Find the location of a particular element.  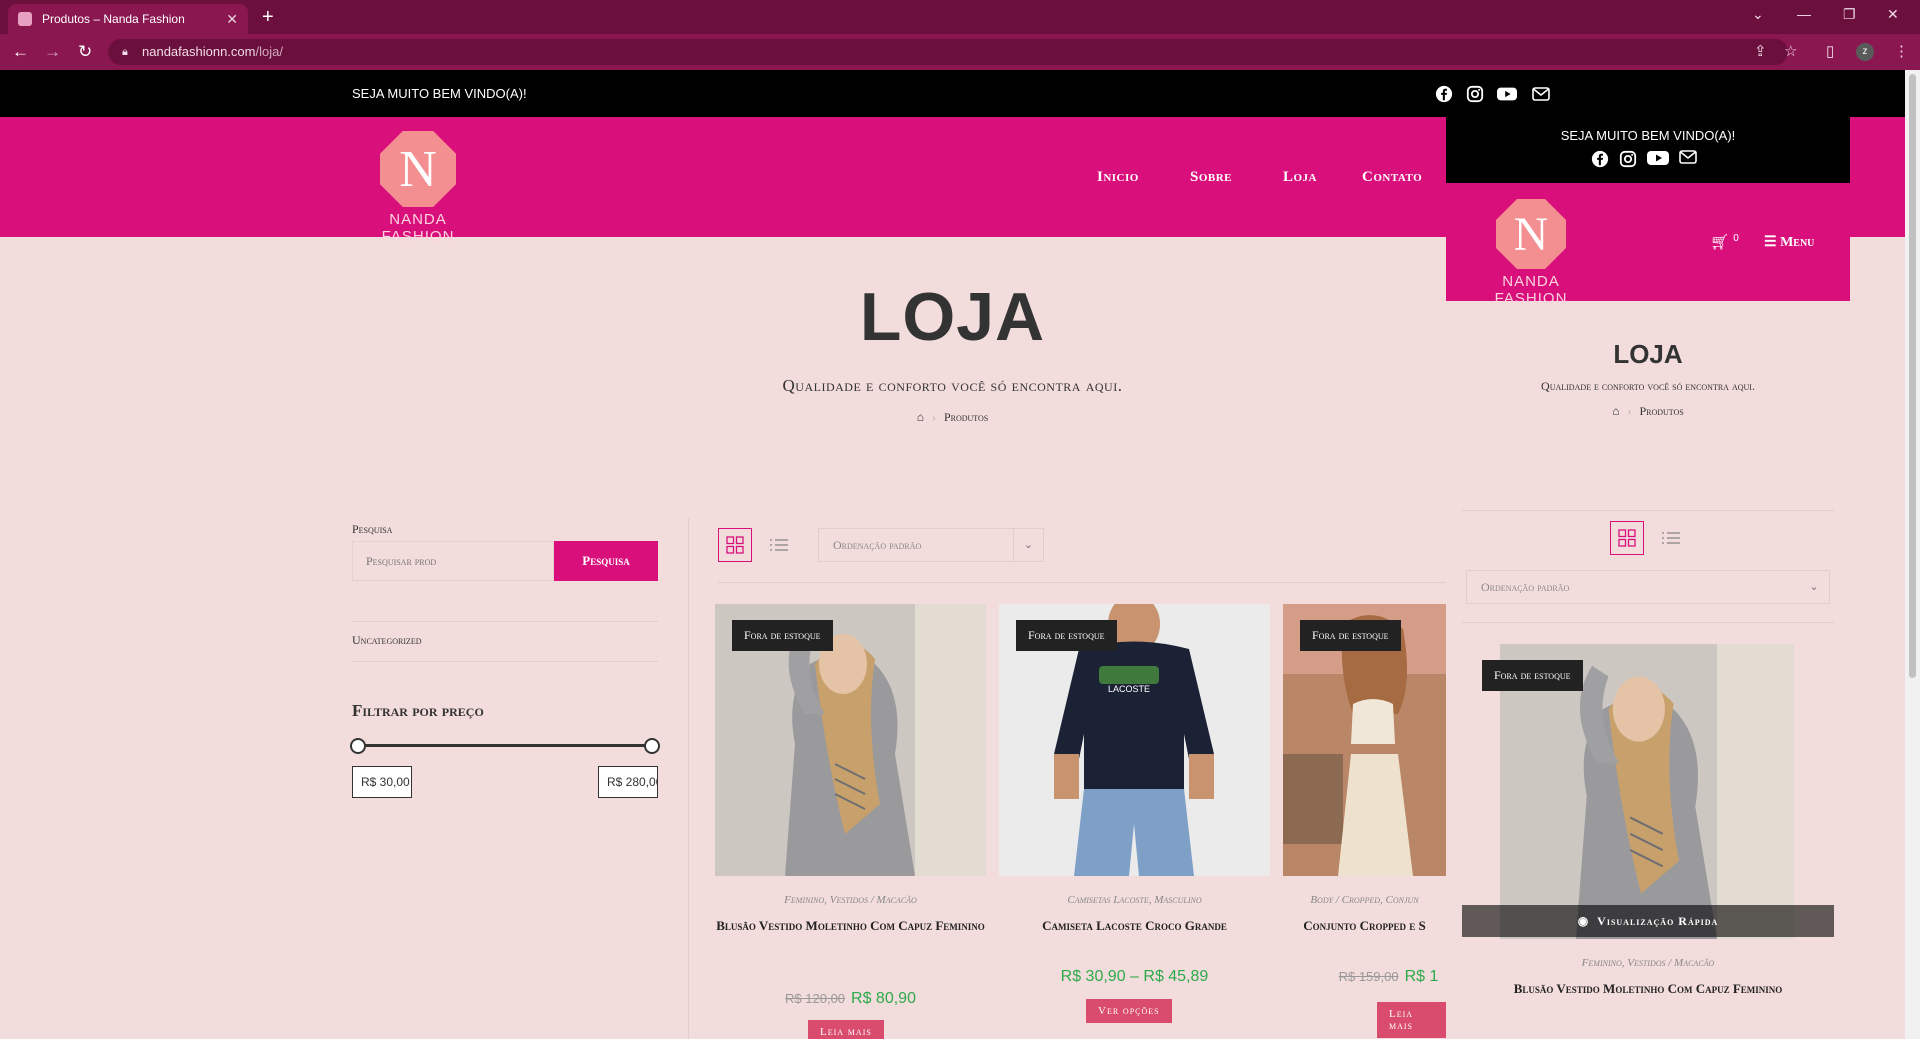

site-logo: N NANDA FASHION is located at coordinates (418, 188).